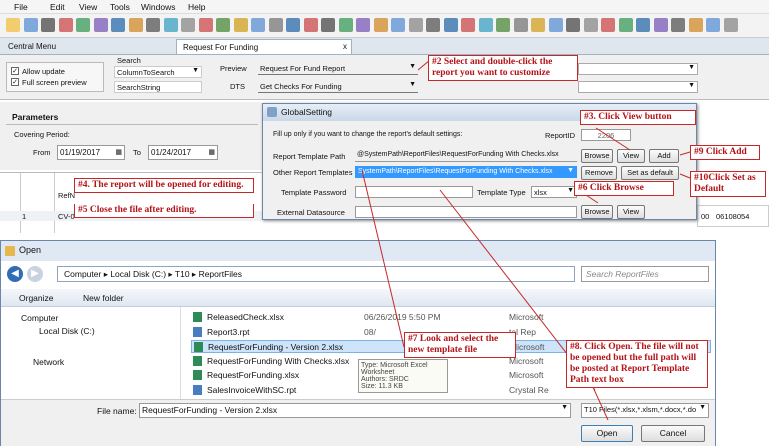 This screenshot has height=446, width=769. Describe the element at coordinates (638, 117) in the screenshot. I see `callout-step-3: #3. Click View button` at that location.